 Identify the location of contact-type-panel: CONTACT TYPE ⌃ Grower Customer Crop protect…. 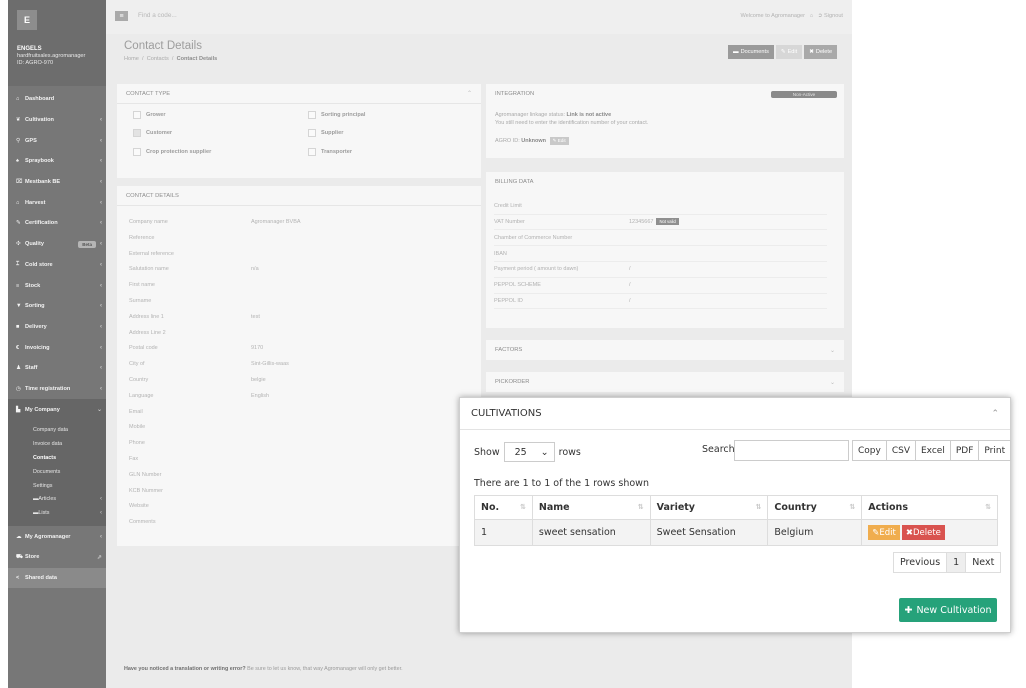
(299, 131).